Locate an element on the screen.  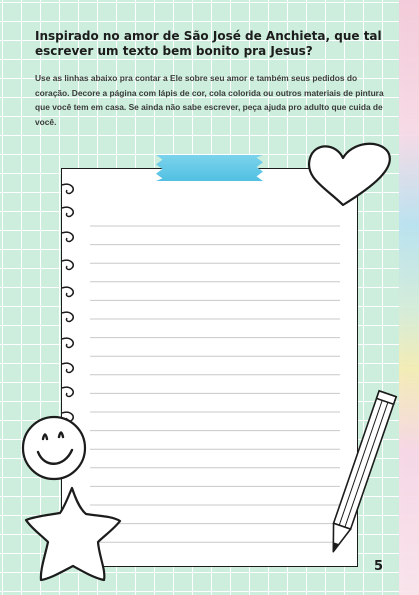
star-icon is located at coordinates (73, 534).